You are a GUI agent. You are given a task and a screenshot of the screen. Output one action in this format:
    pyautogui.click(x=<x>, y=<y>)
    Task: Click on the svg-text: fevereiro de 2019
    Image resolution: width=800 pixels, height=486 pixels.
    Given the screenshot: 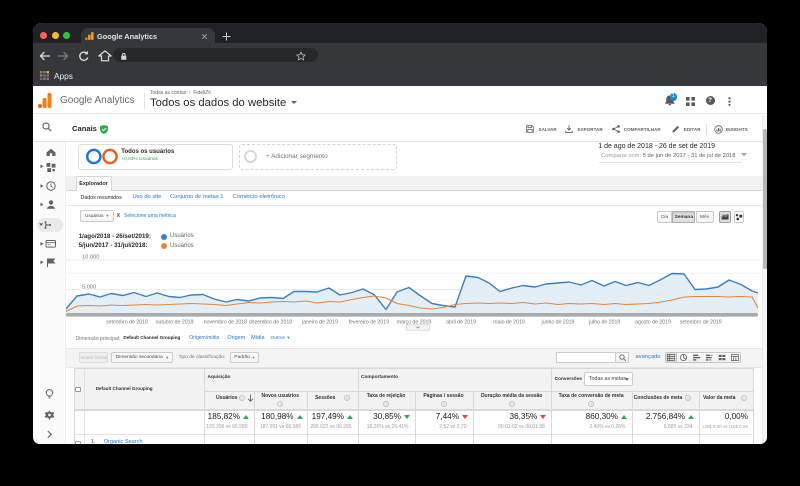 What is the action you would take?
    pyautogui.click(x=369, y=323)
    